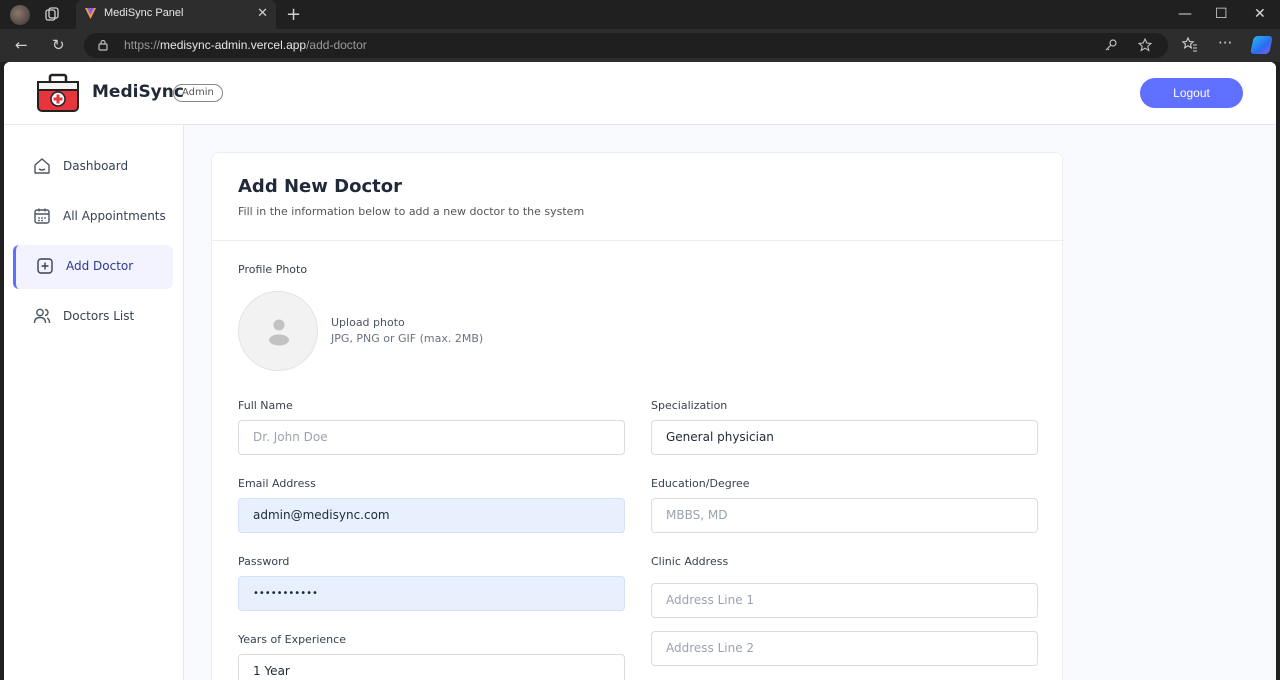 This screenshot has width=1280, height=680. What do you see at coordinates (1191, 93) in the screenshot?
I see `logout-button: Logout` at bounding box center [1191, 93].